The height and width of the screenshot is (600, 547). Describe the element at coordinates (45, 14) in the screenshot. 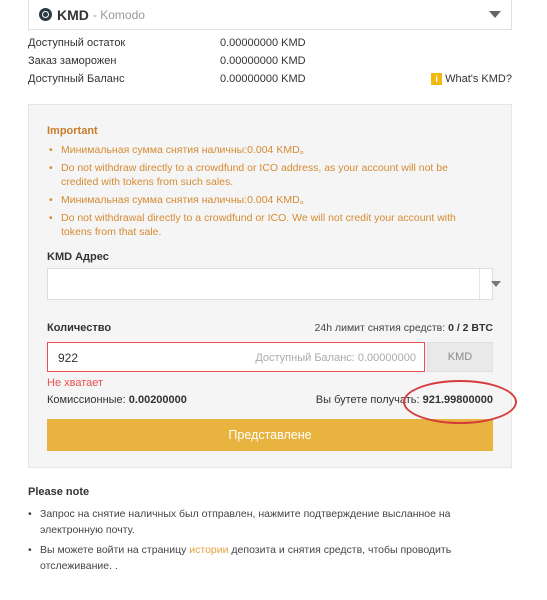

I see `komodo-logo-icon` at that location.